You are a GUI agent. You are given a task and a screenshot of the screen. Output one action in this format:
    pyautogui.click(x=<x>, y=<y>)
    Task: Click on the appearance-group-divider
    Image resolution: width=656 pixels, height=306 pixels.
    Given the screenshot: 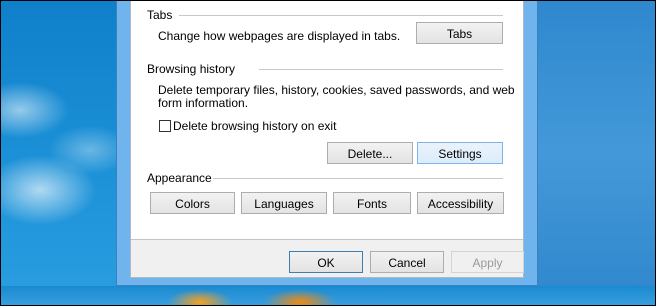 What is the action you would take?
    pyautogui.click(x=358, y=178)
    